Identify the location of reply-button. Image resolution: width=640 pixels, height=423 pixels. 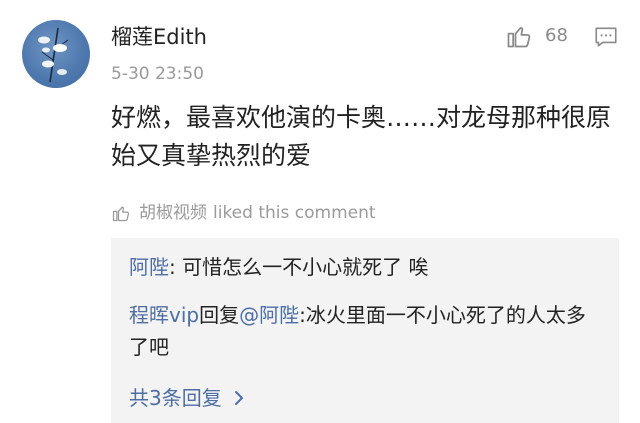
(606, 39).